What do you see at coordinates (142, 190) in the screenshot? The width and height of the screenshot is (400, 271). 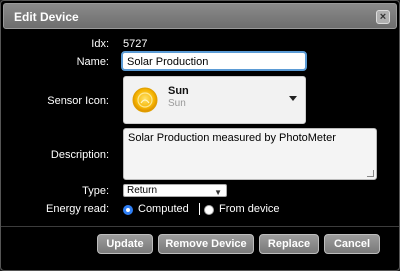 I see `type-select-value: Return` at bounding box center [142, 190].